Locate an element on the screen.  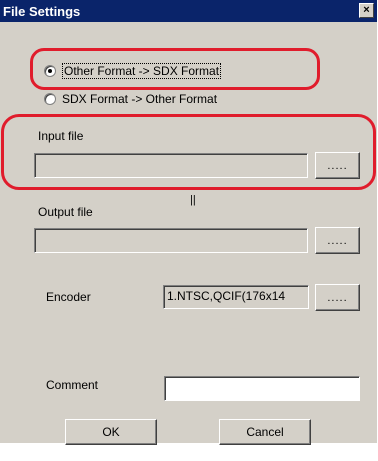
close-button: × is located at coordinates (366, 10).